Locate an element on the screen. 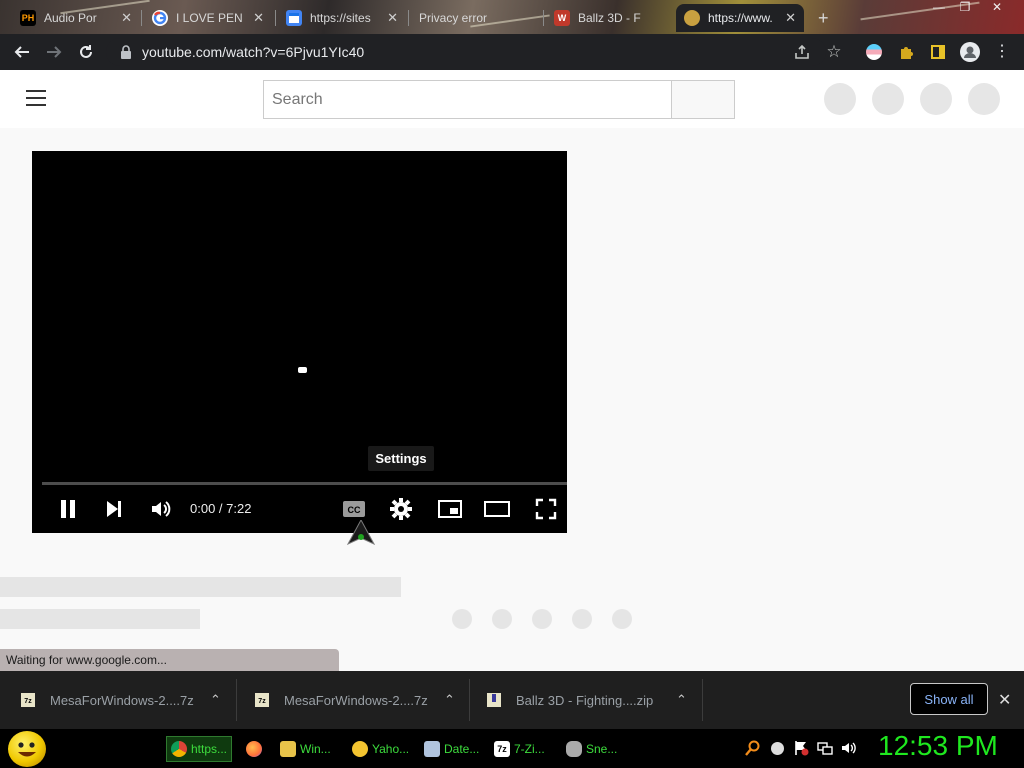 Image resolution: width=1024 pixels, height=768 pixels. address-bar: youtube.com/watch?v=6Pjvu1YIc40 is located at coordinates (466, 52).